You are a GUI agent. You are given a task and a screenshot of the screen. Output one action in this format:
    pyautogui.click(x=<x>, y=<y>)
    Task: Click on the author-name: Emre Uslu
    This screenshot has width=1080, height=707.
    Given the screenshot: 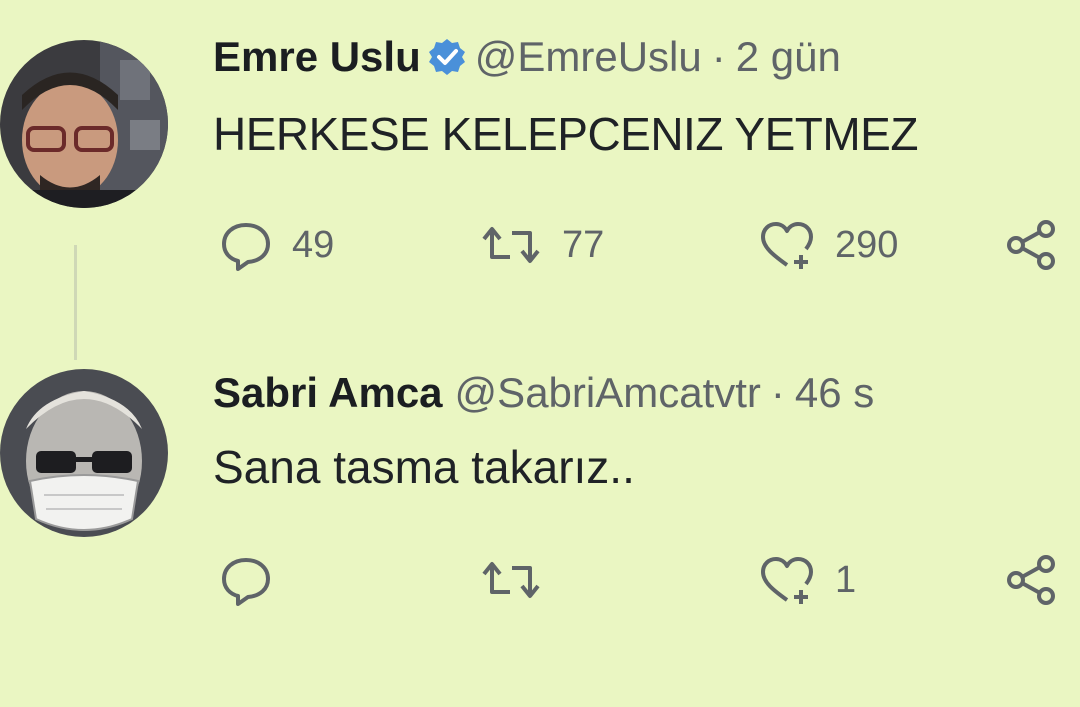 What is the action you would take?
    pyautogui.click(x=317, y=56)
    